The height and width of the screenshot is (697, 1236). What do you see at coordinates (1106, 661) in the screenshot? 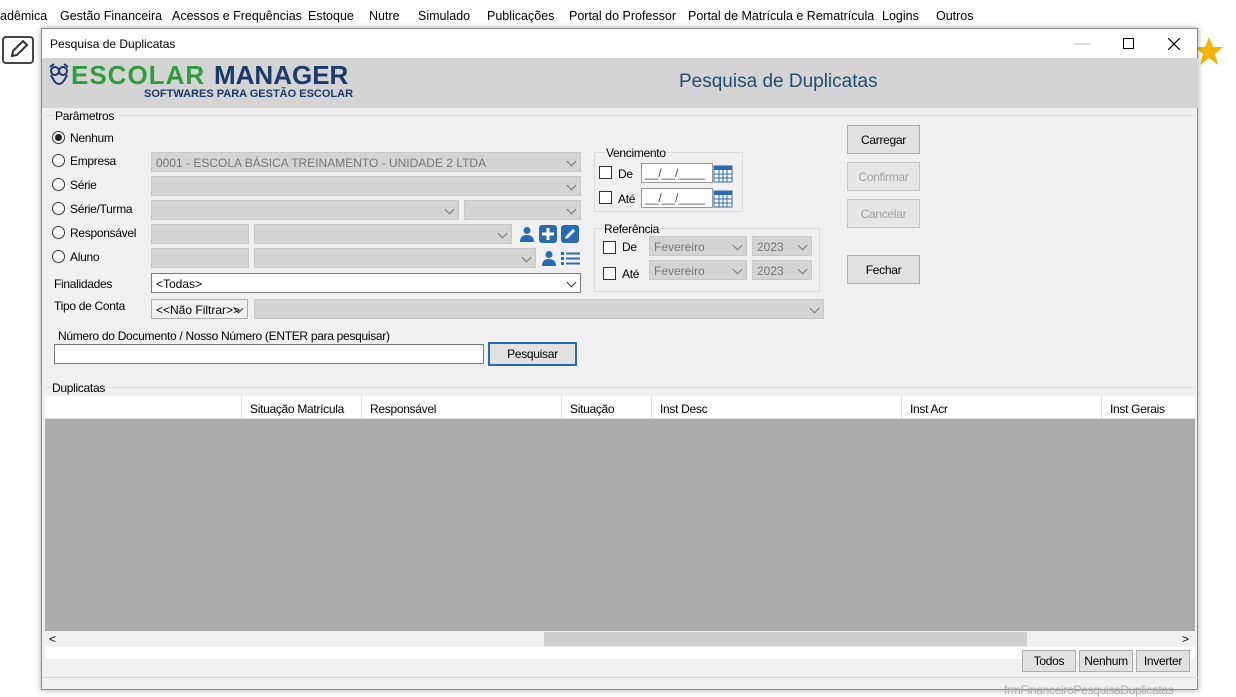
I see `nenhum-button: Nenhum` at bounding box center [1106, 661].